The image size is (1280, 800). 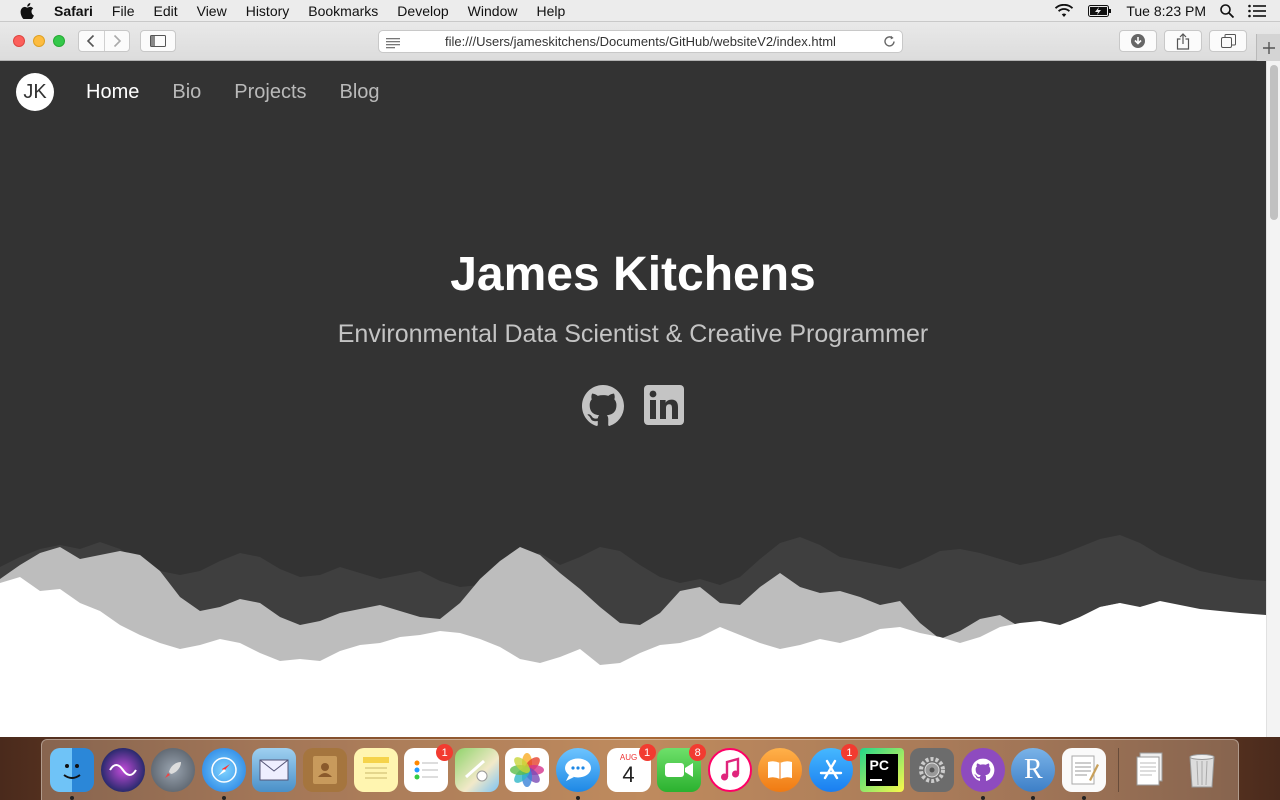 I want to click on menu-history: History, so click(x=268, y=11).